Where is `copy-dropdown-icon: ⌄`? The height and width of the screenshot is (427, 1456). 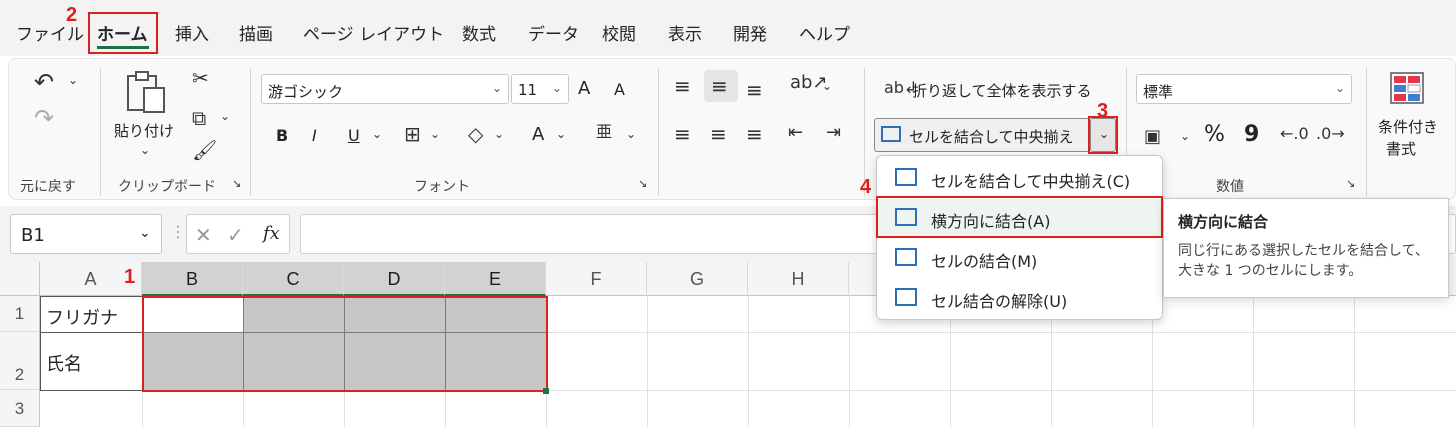
copy-dropdown-icon: ⌄ is located at coordinates (225, 116).